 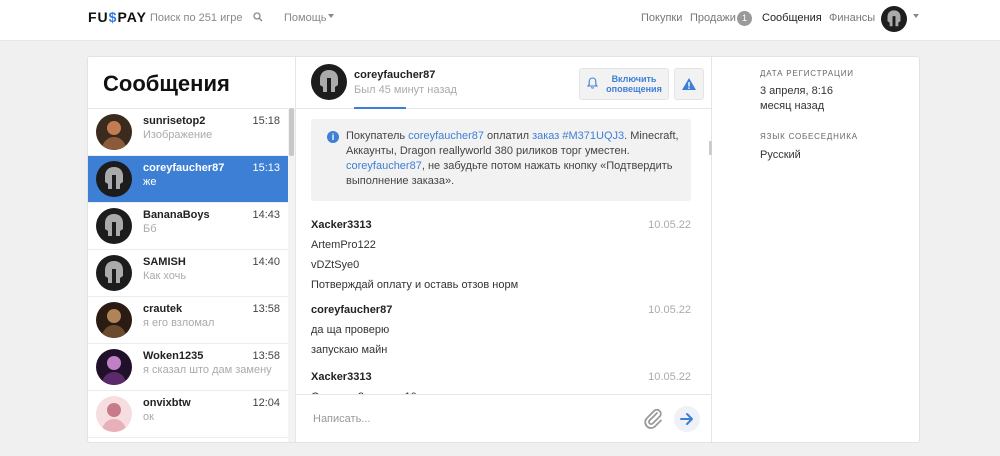 I want to click on logo-part: FU, so click(x=98, y=17).